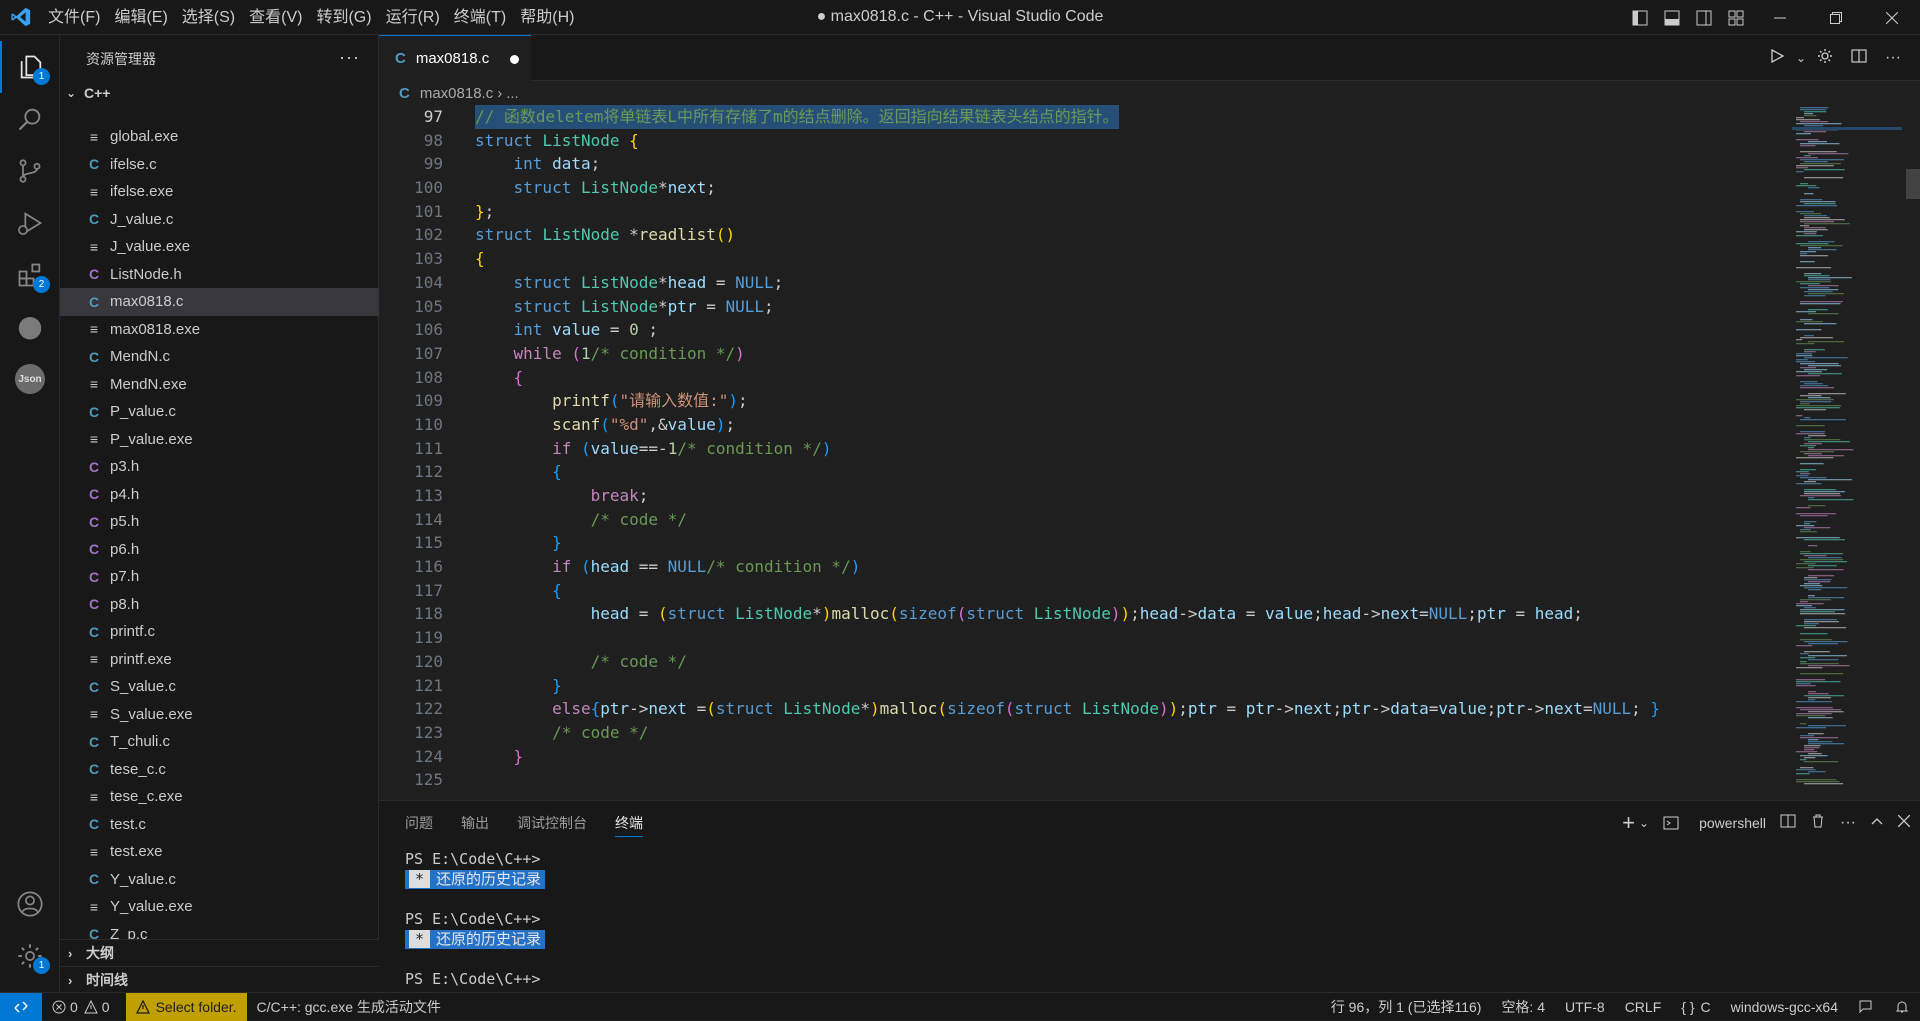 This screenshot has height=1021, width=1920. What do you see at coordinates (30, 223) in the screenshot?
I see `run-debug-icon` at bounding box center [30, 223].